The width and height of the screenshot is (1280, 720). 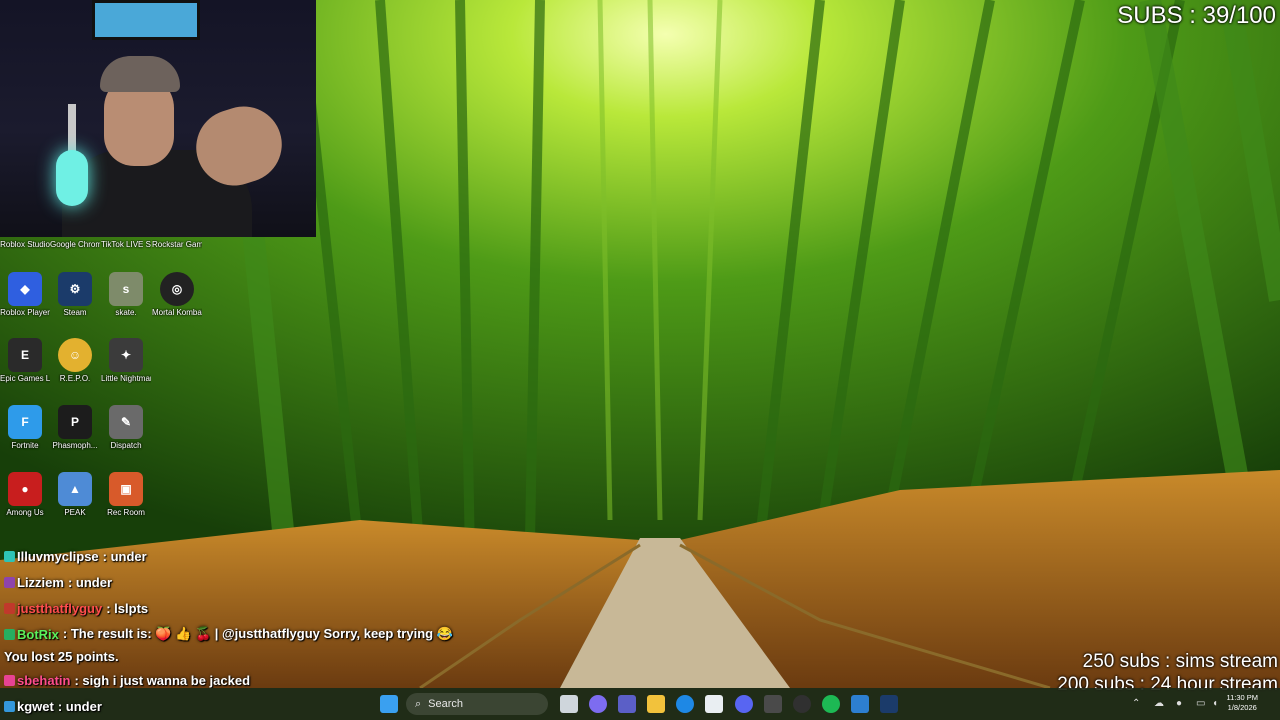 What do you see at coordinates (177, 289) in the screenshot?
I see `mortal-kombat-icon: ◎` at bounding box center [177, 289].